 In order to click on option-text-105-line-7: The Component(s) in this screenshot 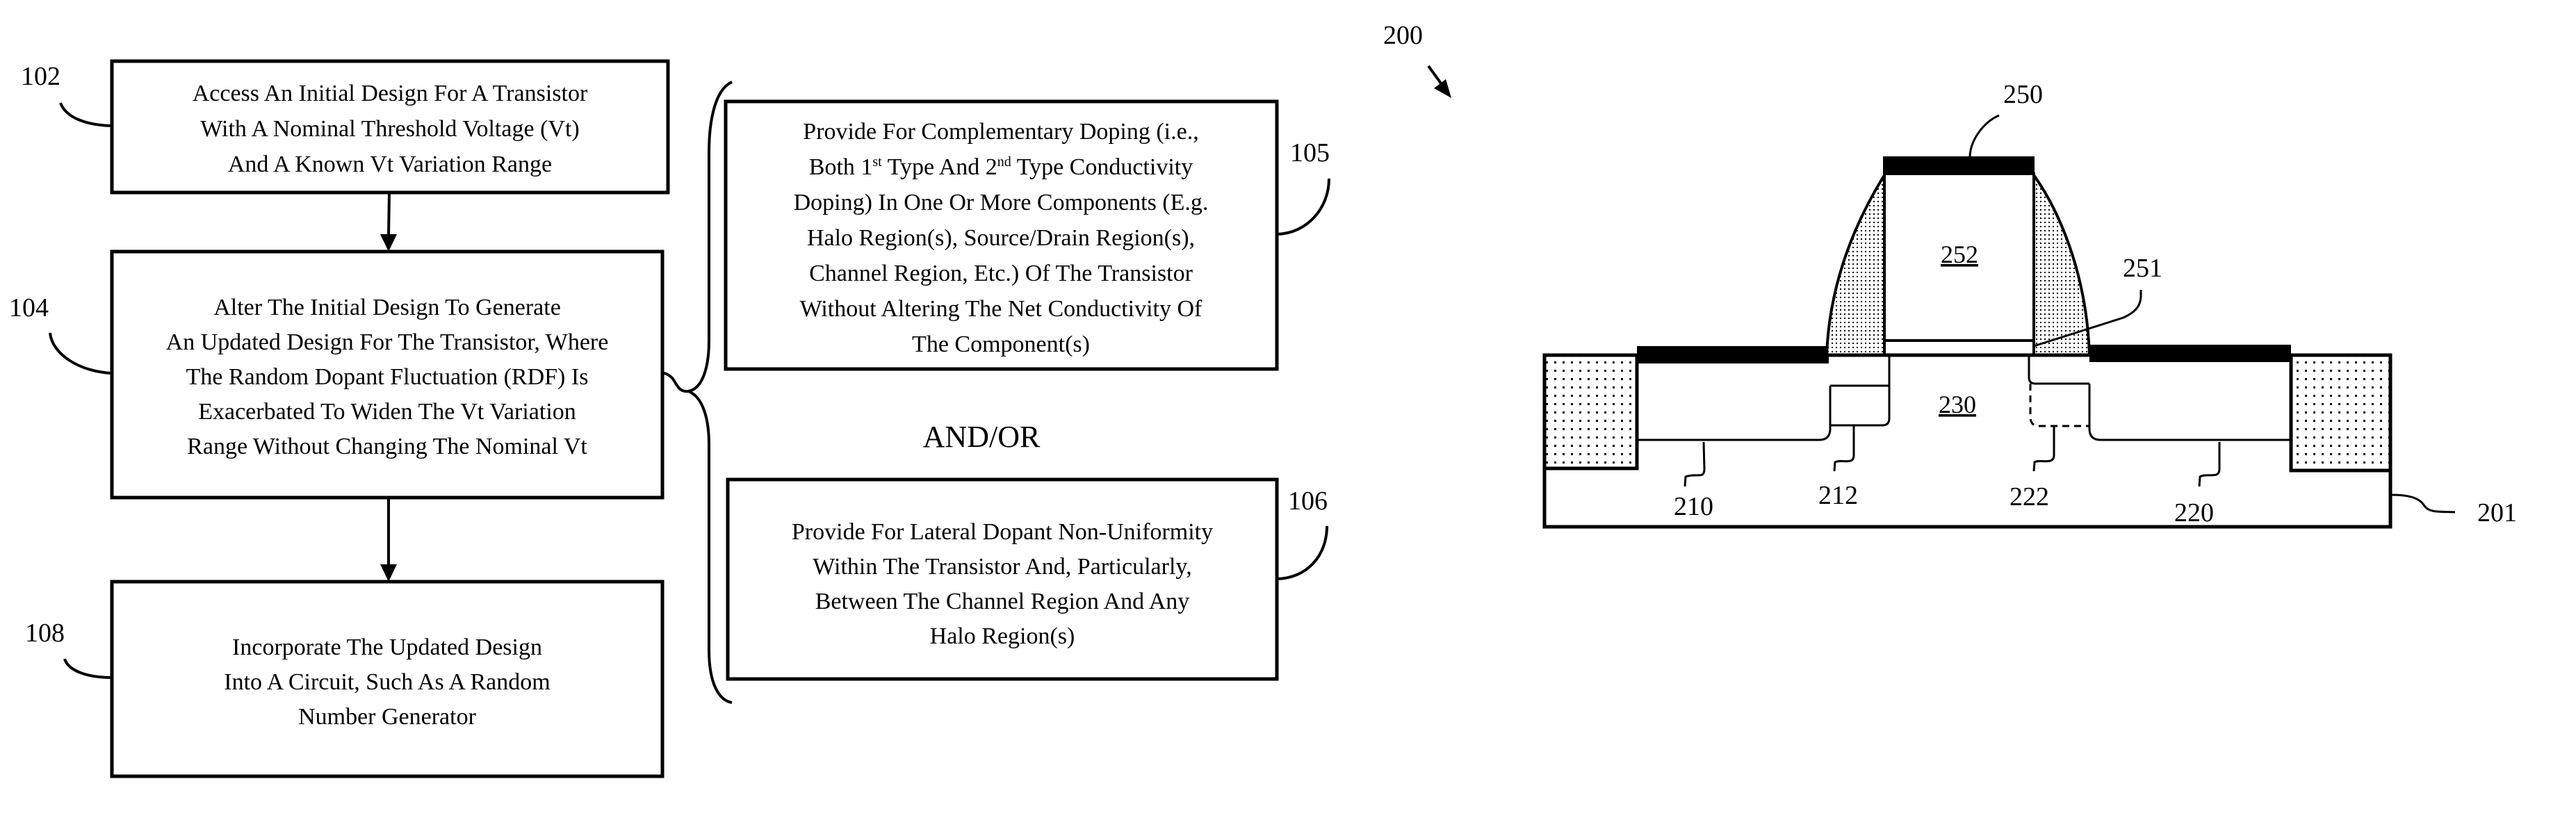, I will do `click(1001, 344)`.